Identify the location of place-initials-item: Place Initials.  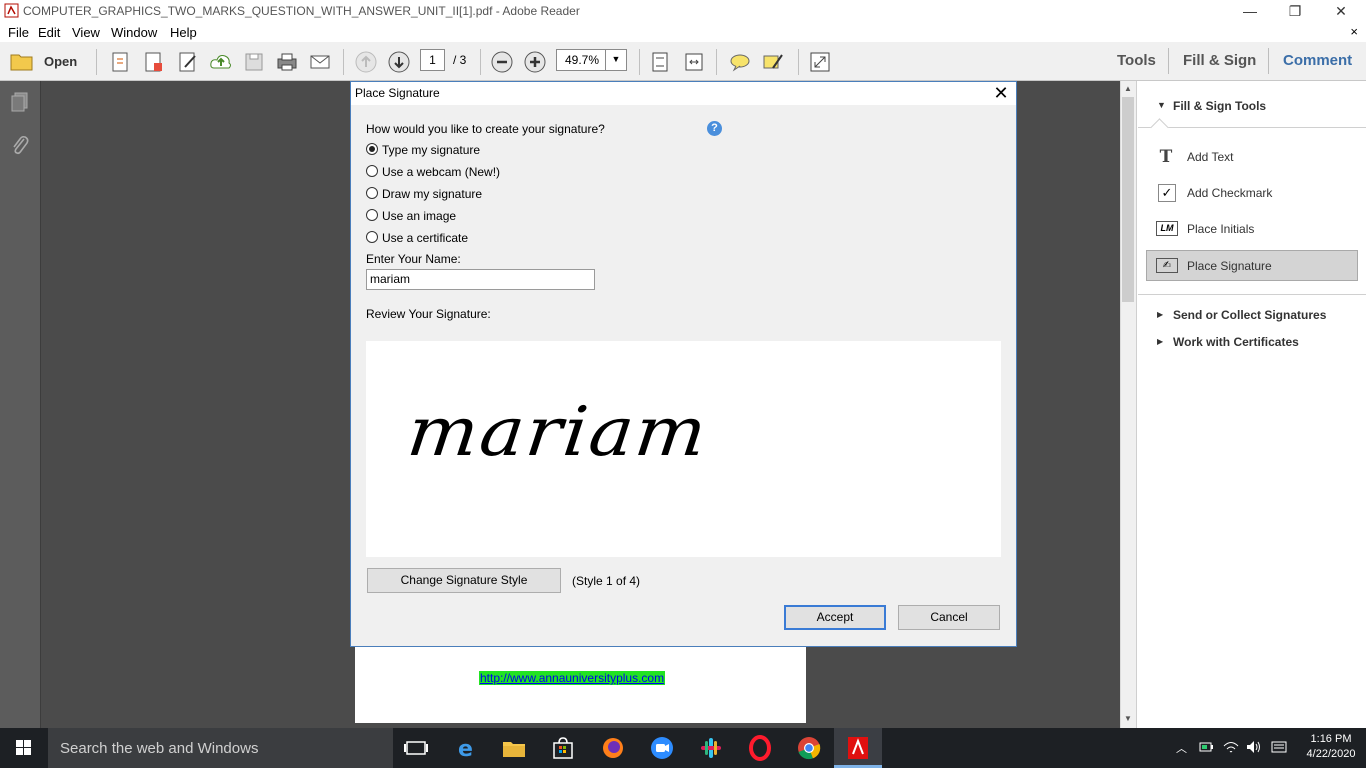
(1220, 229).